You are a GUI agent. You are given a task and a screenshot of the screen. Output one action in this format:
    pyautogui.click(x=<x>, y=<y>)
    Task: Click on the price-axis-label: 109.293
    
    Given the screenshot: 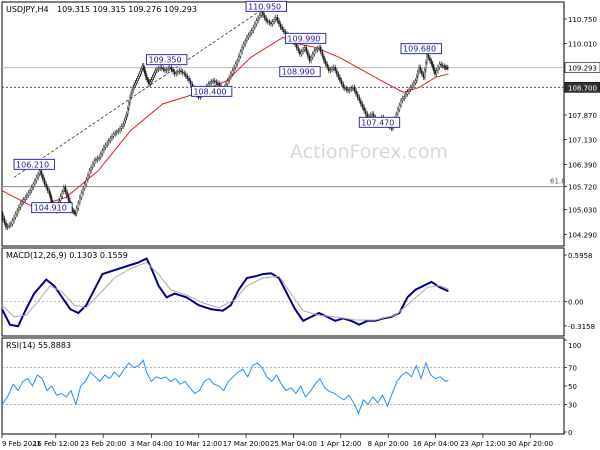 What is the action you would take?
    pyautogui.click(x=582, y=69)
    